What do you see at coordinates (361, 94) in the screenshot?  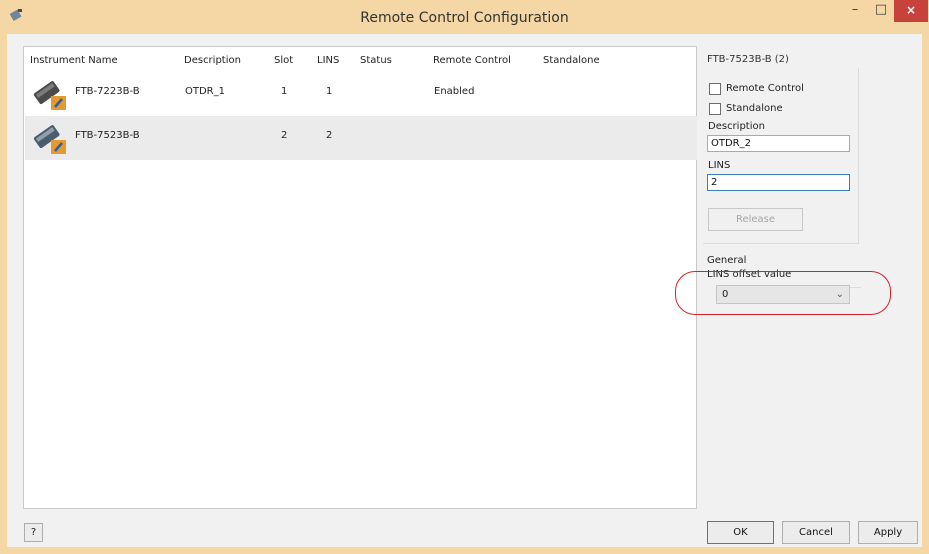 I see `table-row: FTB-7223B-B OTDR_1 1 1 Enabled` at bounding box center [361, 94].